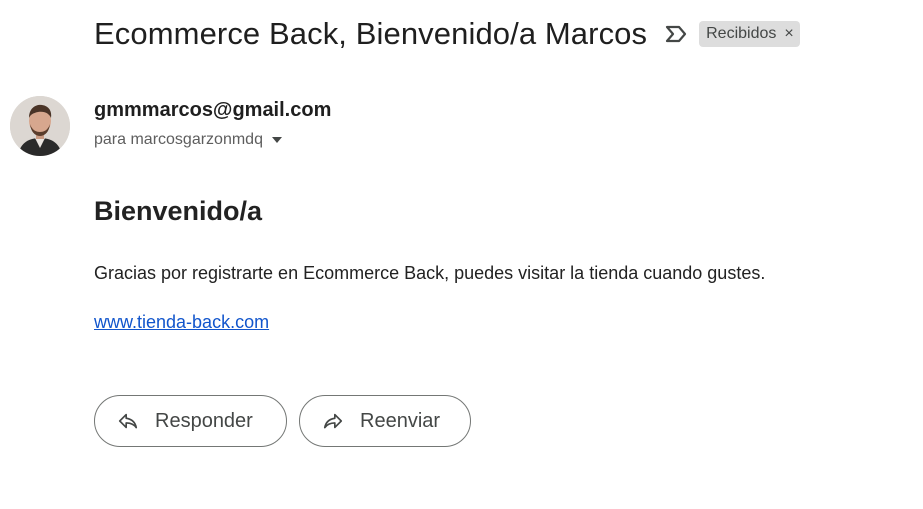 The width and height of the screenshot is (923, 509). Describe the element at coordinates (371, 33) in the screenshot. I see `email-subject: Ecommerce Back, Bienvenido/a Marcos` at that location.